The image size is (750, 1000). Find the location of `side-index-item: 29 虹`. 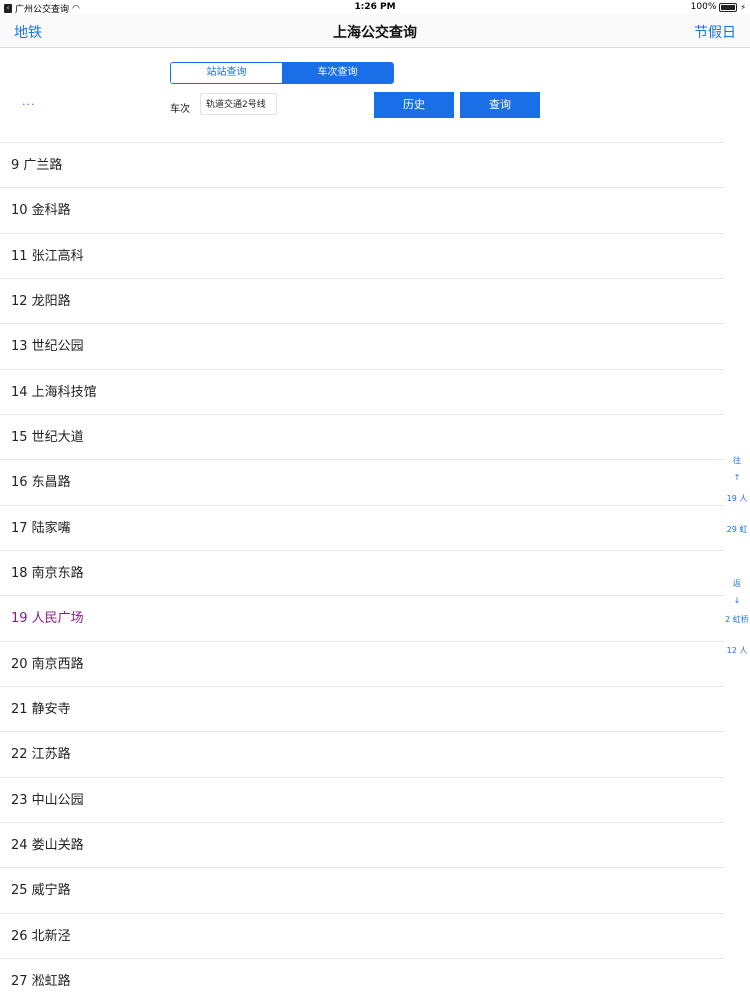

side-index-item: 29 虹 is located at coordinates (737, 529).